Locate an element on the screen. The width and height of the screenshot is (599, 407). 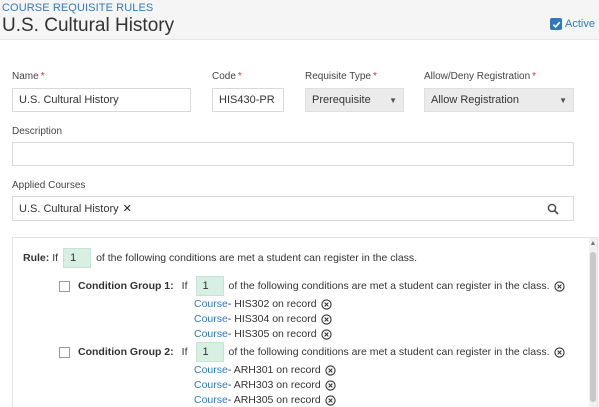
requisite-type-label: Requisite Type * is located at coordinates (341, 76).